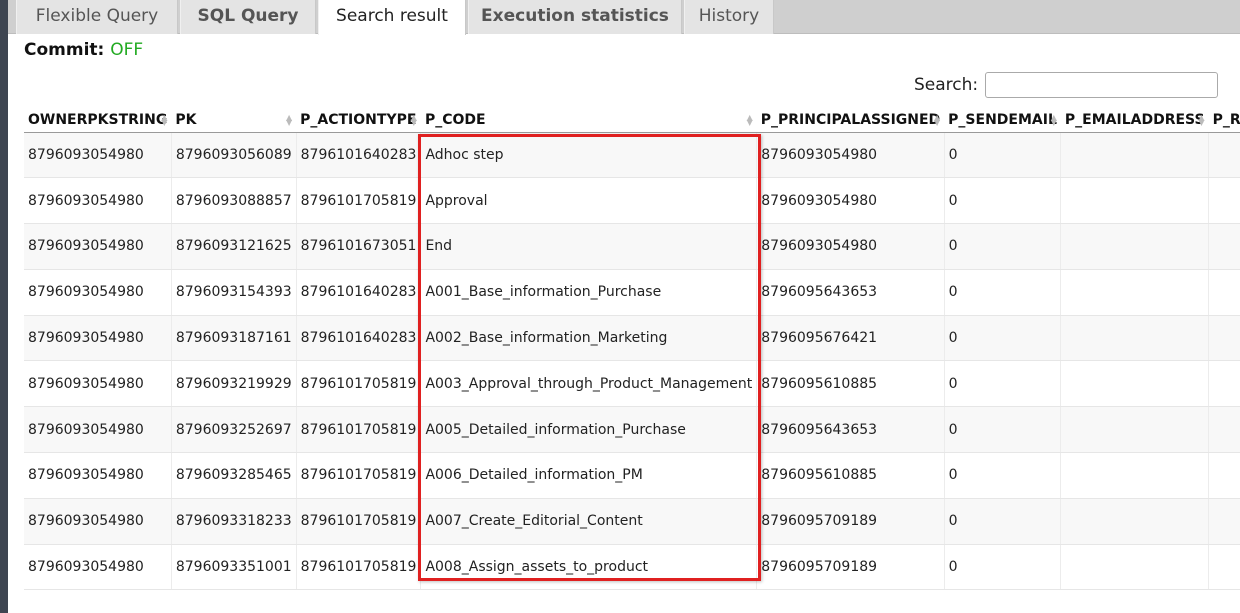  I want to click on column-header-p-sendemail: P_SENDEMAIL ▲ ▼, so click(1002, 120).